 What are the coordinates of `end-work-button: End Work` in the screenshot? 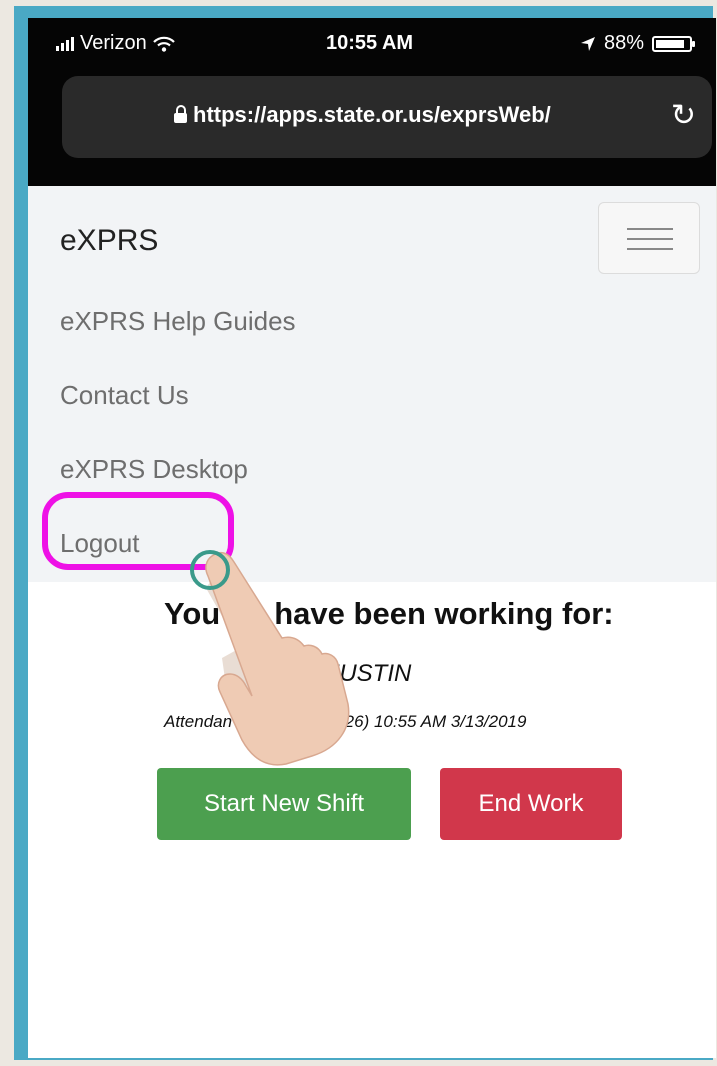 It's located at (531, 804).